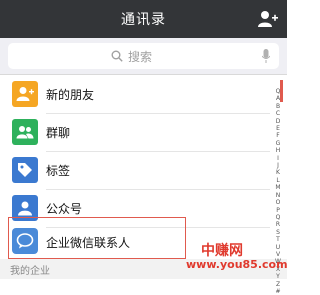 Image resolution: width=320 pixels, height=295 pixels. What do you see at coordinates (278, 106) in the screenshot?
I see `index-letter: B` at bounding box center [278, 106].